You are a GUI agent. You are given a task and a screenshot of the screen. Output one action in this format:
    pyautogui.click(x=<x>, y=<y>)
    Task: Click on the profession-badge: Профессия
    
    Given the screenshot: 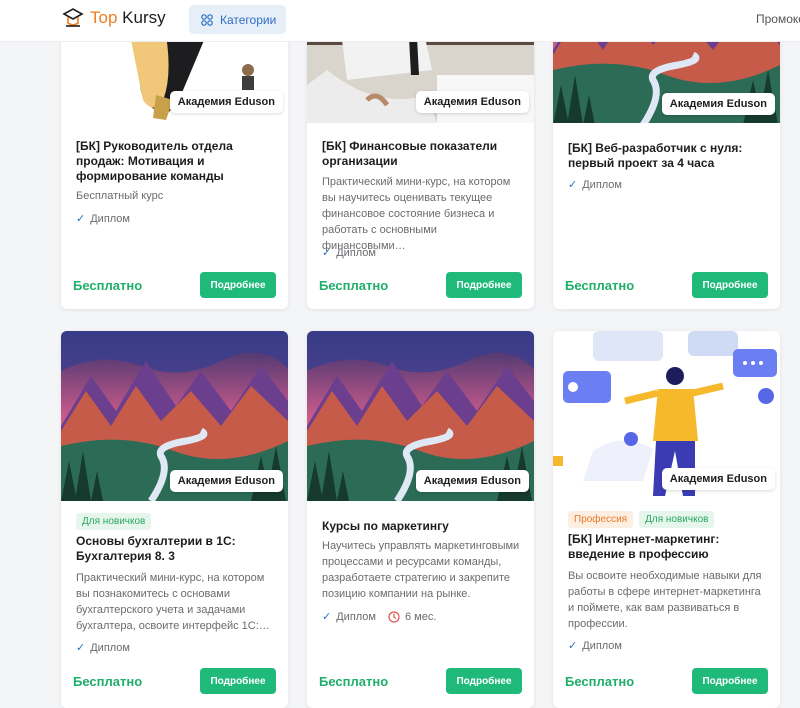 What is the action you would take?
    pyautogui.click(x=601, y=519)
    